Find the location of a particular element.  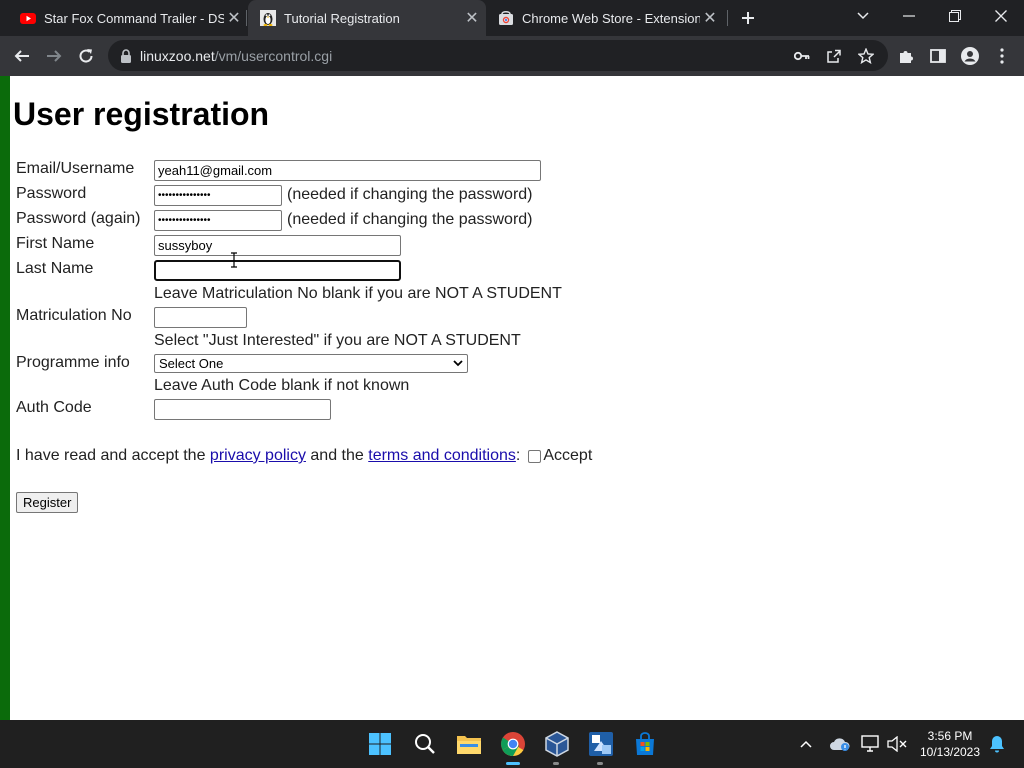

file-explorer-icon is located at coordinates (469, 744).